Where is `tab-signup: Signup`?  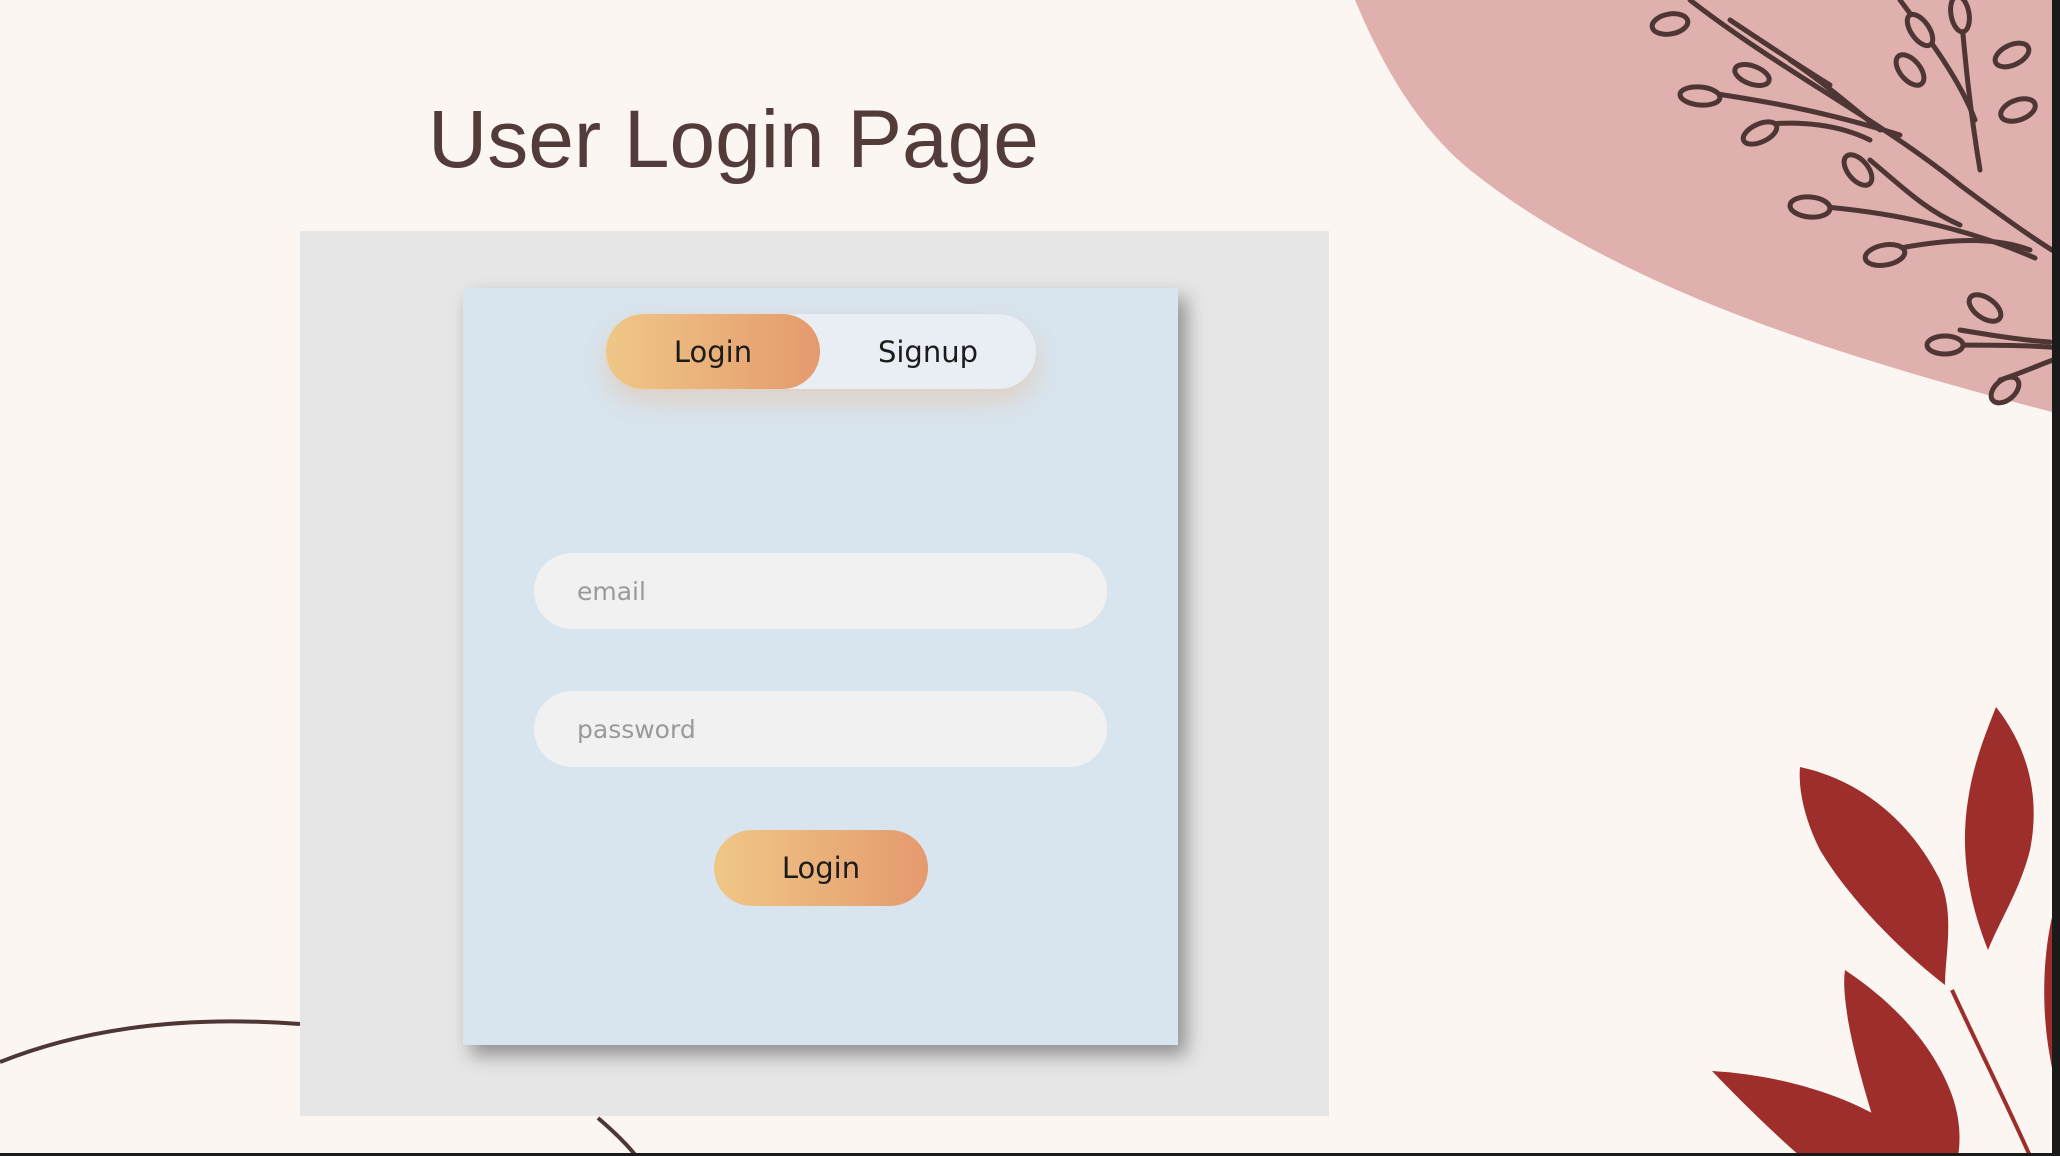 tab-signup: Signup is located at coordinates (928, 351).